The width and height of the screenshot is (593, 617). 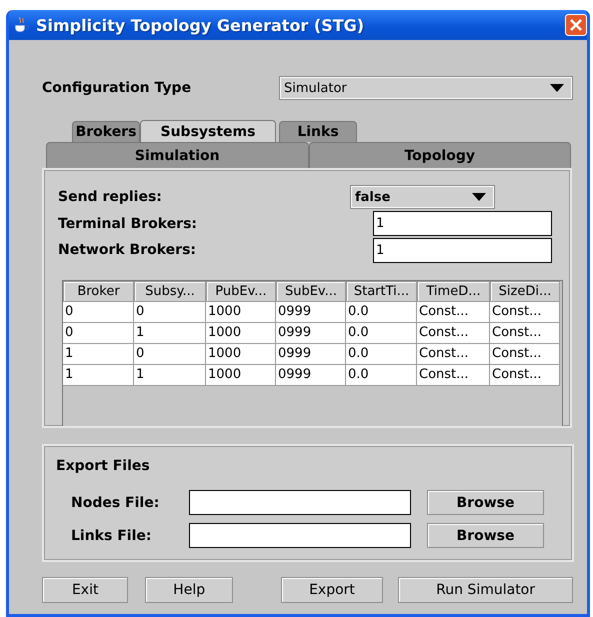 What do you see at coordinates (106, 131) in the screenshot?
I see `tab: Brokers` at bounding box center [106, 131].